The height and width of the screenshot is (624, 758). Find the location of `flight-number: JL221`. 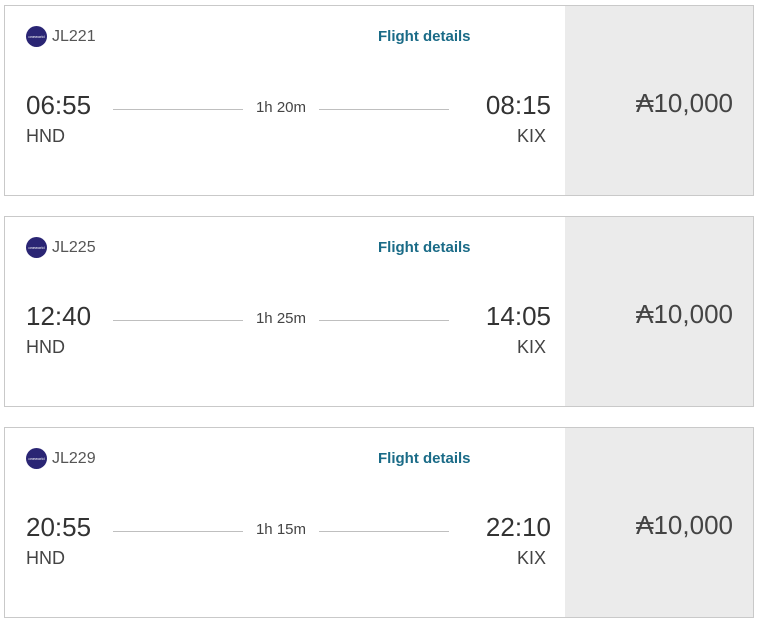

flight-number: JL221 is located at coordinates (74, 36).